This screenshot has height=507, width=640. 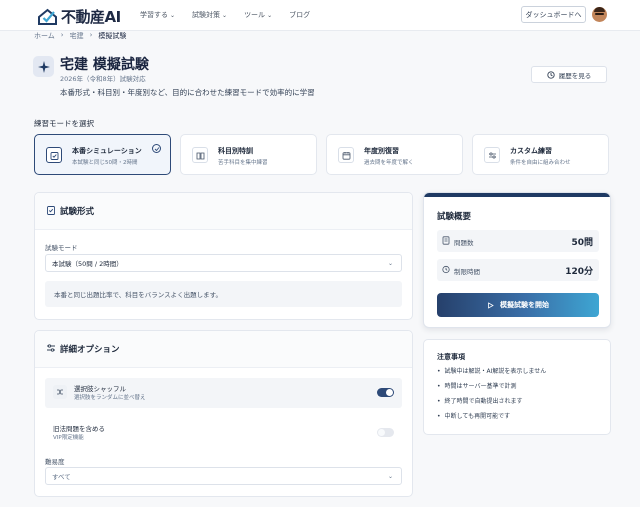 I want to click on breadcrumb-home: ホーム, so click(x=44, y=36).